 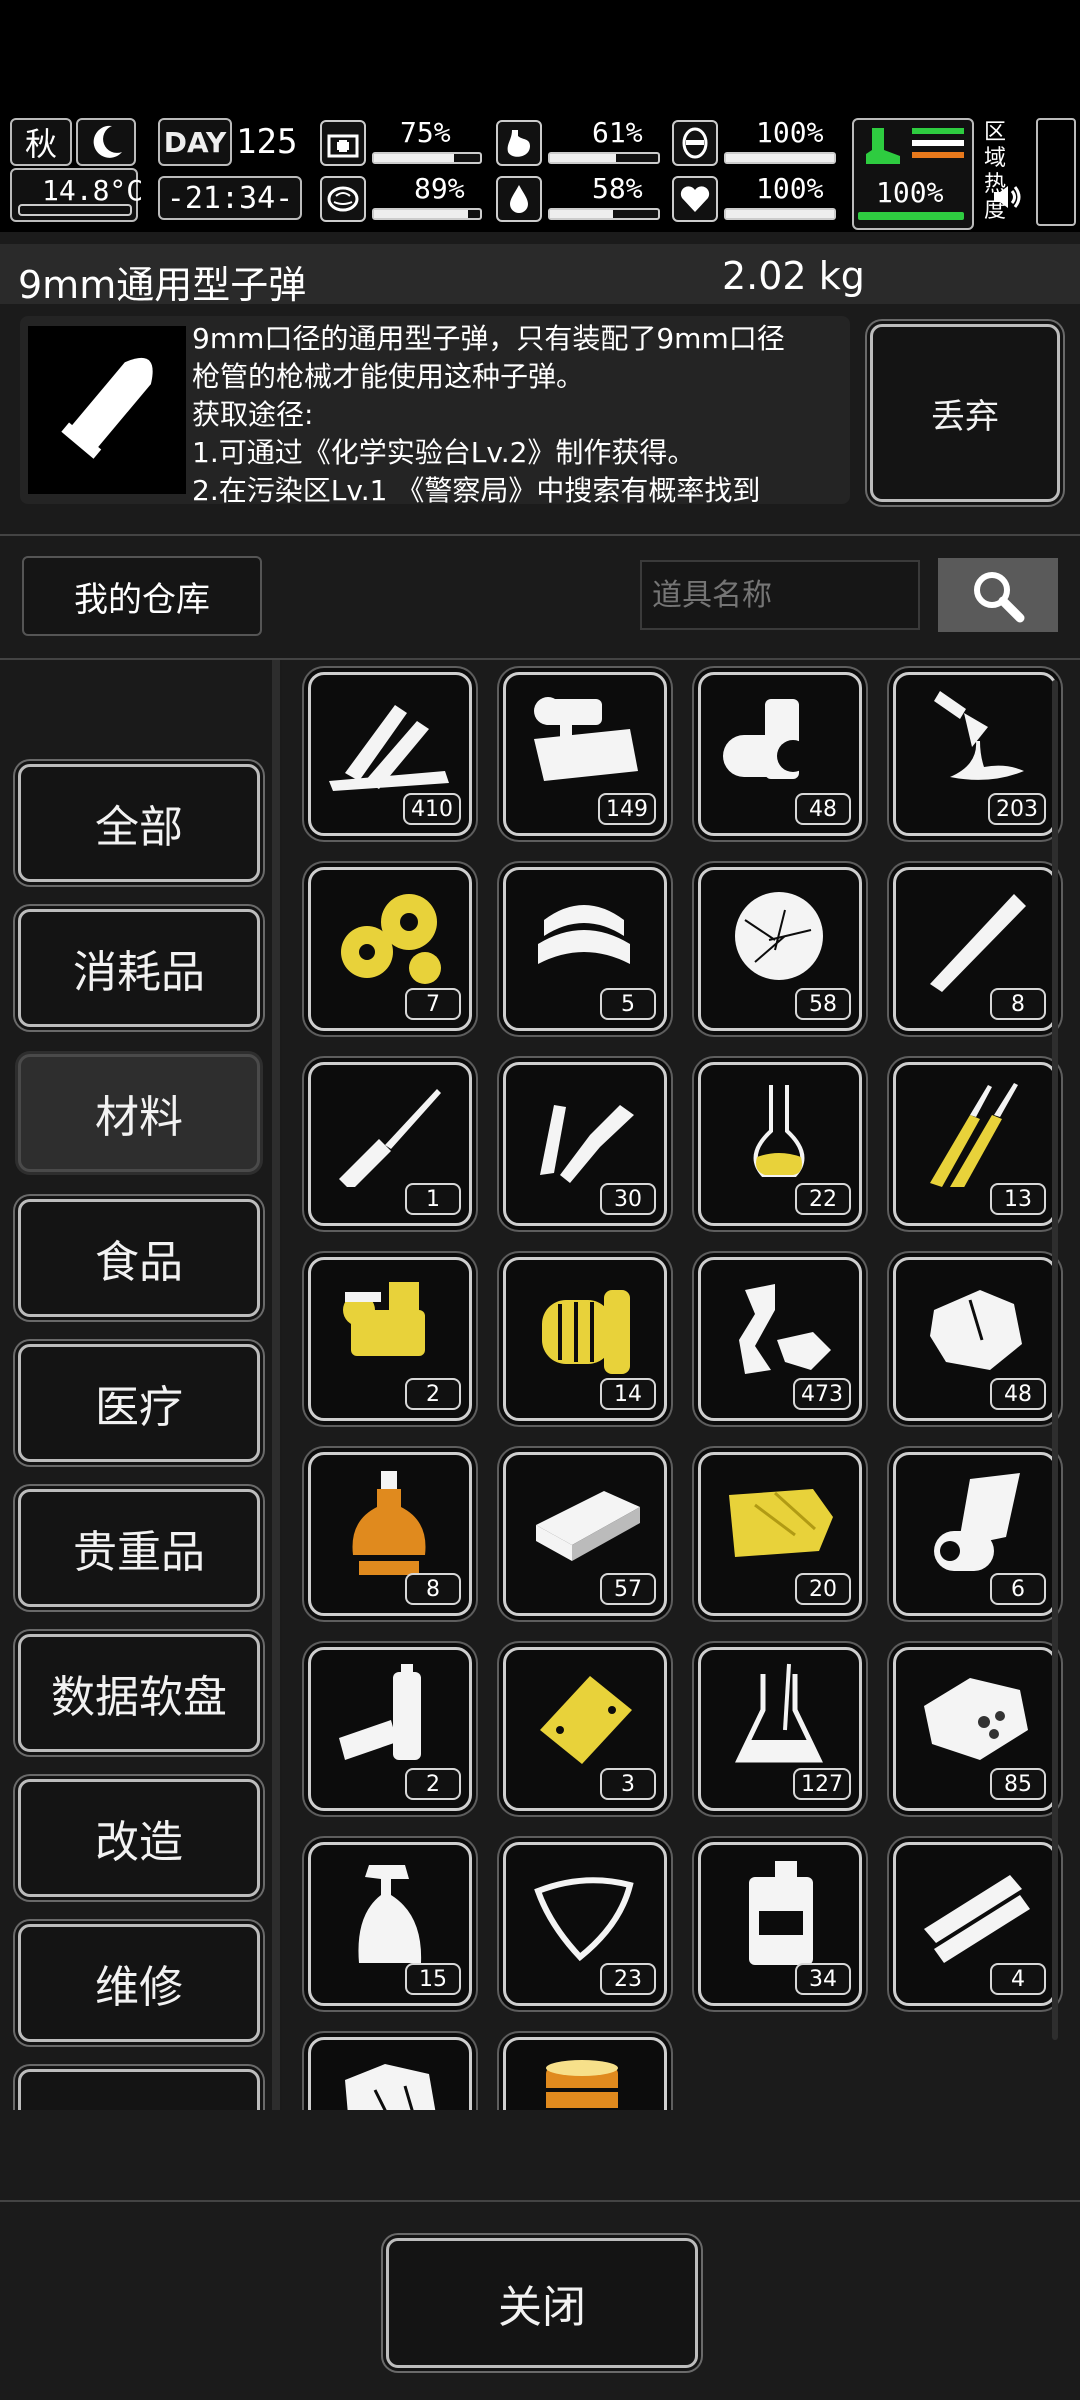 What do you see at coordinates (142, 599) in the screenshot?
I see `tab-my-warehouse-label: 我的仓库` at bounding box center [142, 599].